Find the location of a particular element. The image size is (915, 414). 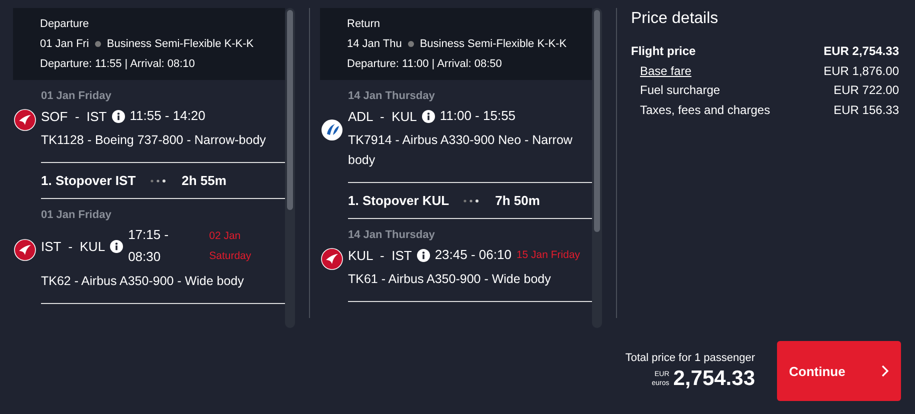

journey-times: Departure: 11:55 | Arrival: 08:10 is located at coordinates (118, 64).